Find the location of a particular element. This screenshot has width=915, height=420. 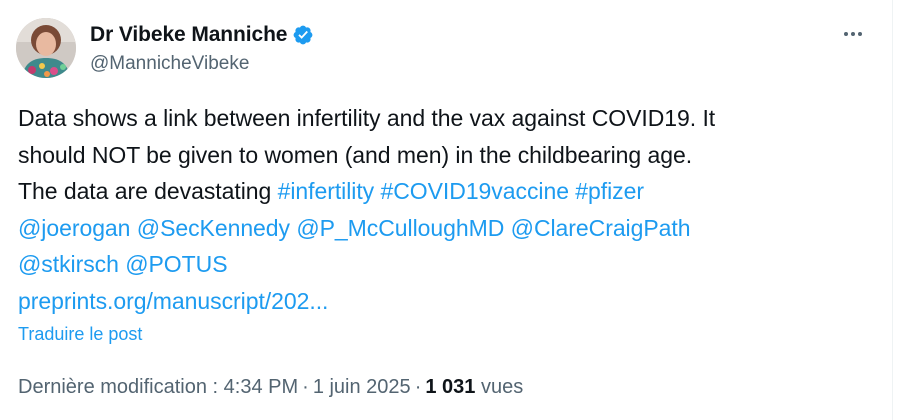

post-text-segment: The data are devastating is located at coordinates (148, 191).